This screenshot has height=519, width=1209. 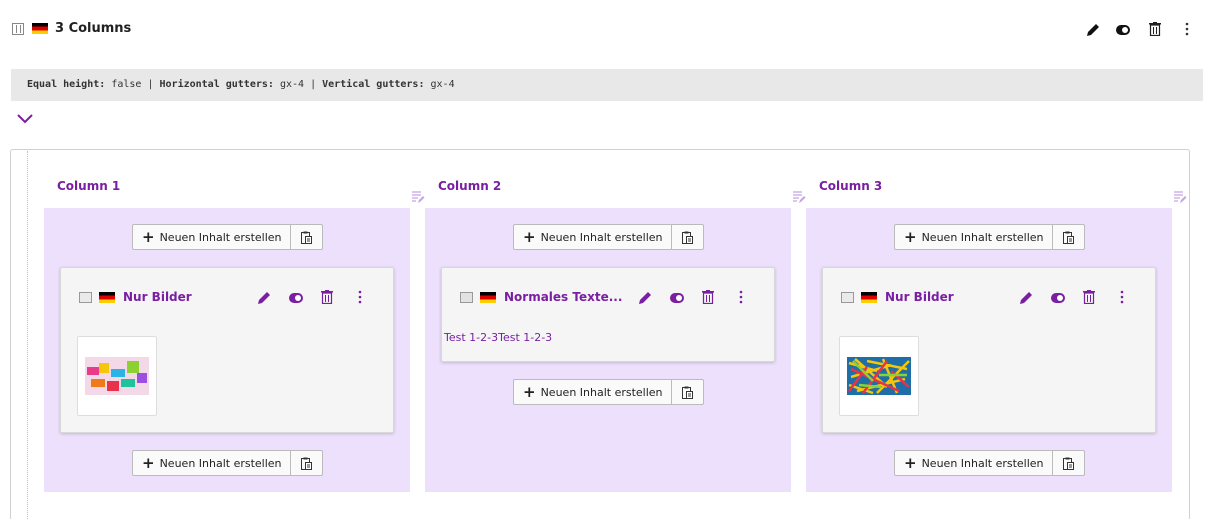 I want to click on vertical-gutters-value: gx-4, so click(x=442, y=84).